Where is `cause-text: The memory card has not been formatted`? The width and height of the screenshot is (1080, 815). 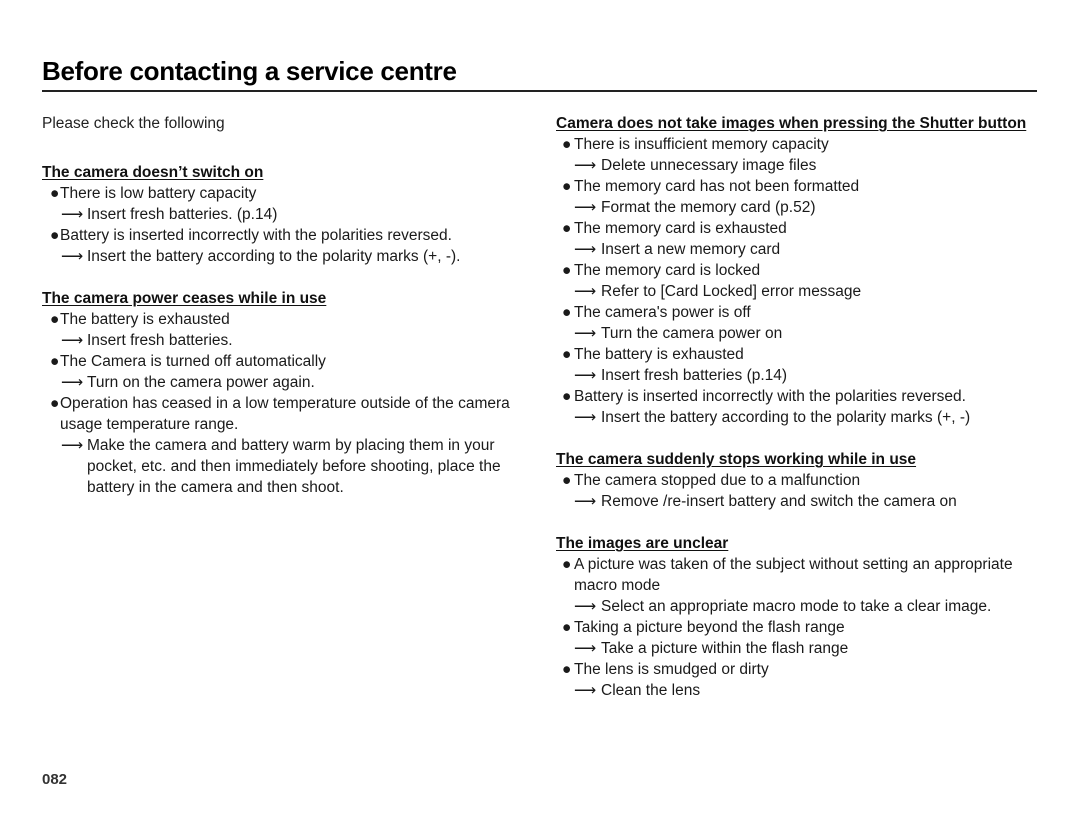 cause-text: The memory card has not been formatted is located at coordinates (717, 186).